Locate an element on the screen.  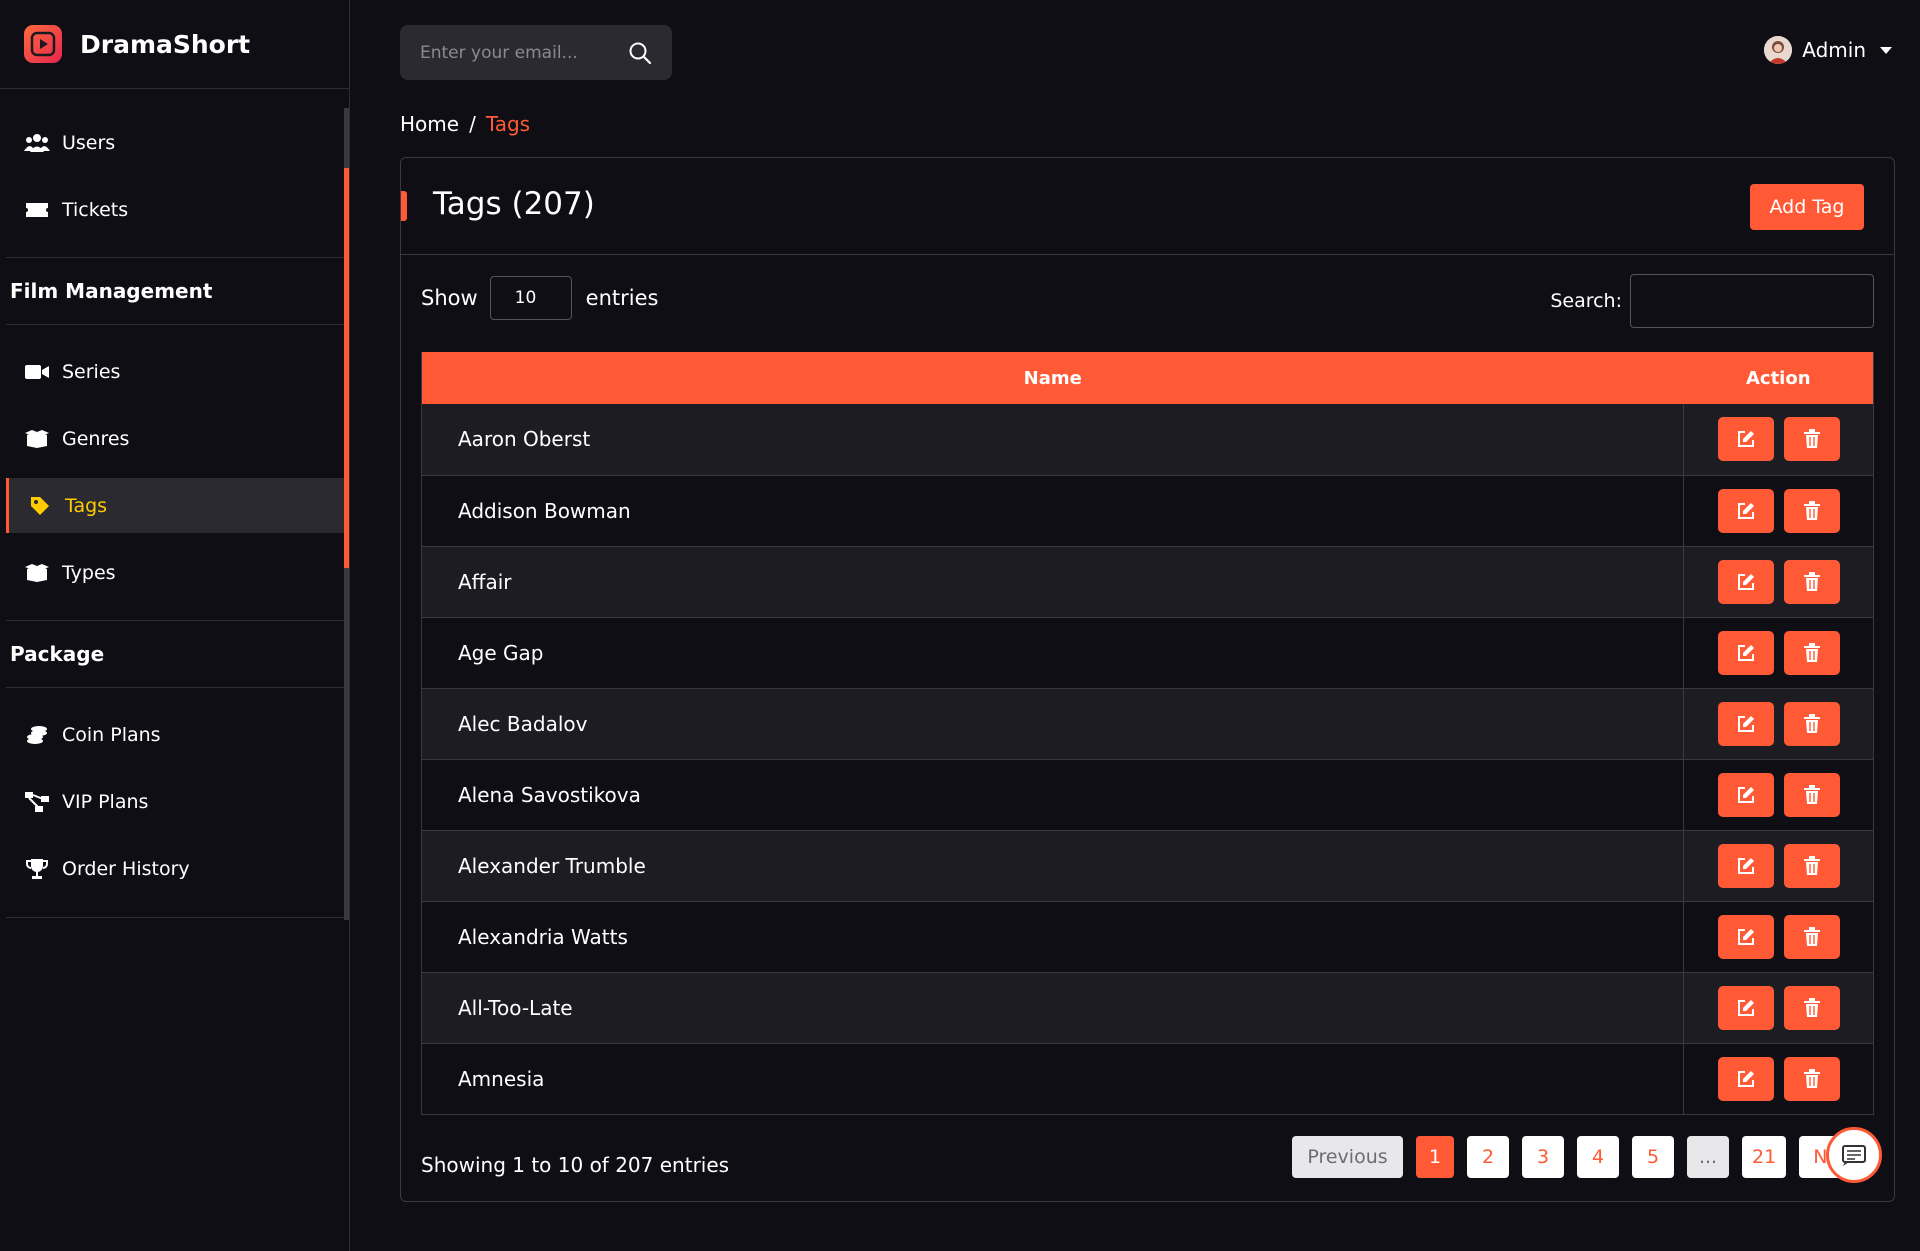
sidebar-item-label: Tickets is located at coordinates (95, 209).